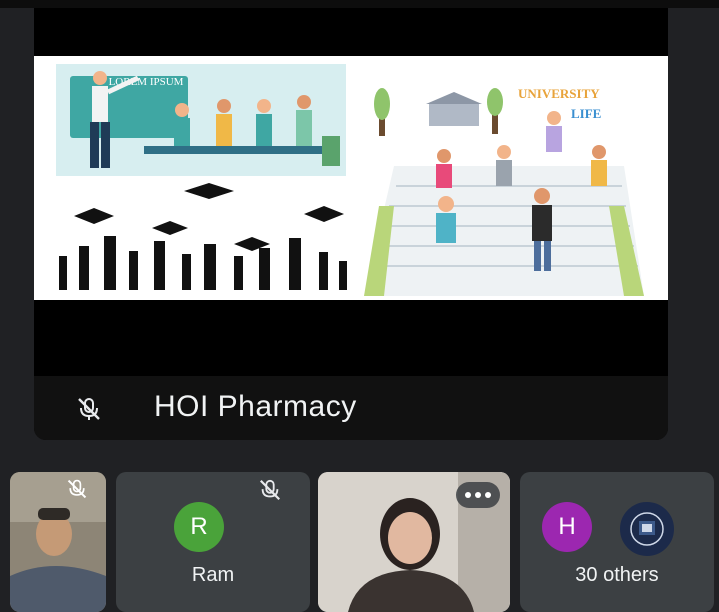 The height and width of the screenshot is (612, 719). What do you see at coordinates (617, 575) in the screenshot?
I see `participant-name: 30 others` at bounding box center [617, 575].